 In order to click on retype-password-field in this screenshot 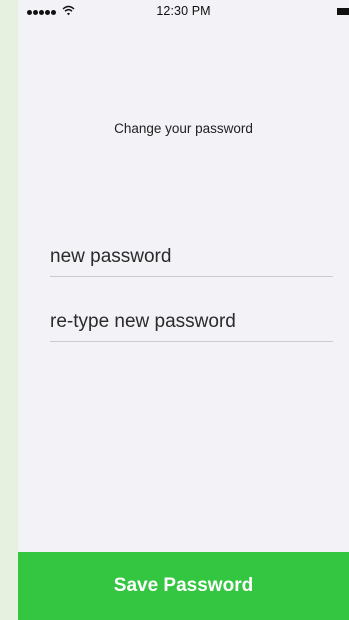, I will do `click(191, 322)`.